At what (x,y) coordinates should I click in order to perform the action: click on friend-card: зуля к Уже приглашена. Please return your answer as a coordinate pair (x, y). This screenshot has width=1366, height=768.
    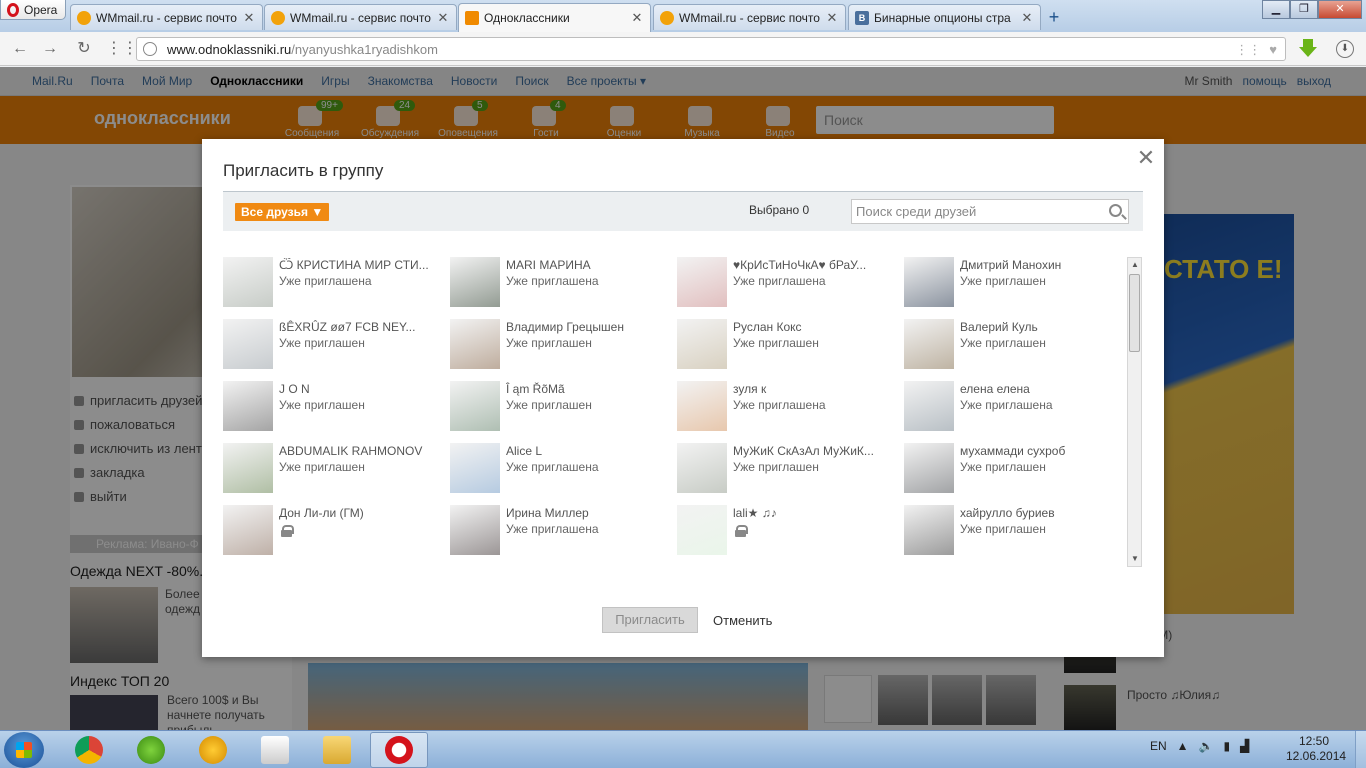
    Looking at the image, I should click on (787, 407).